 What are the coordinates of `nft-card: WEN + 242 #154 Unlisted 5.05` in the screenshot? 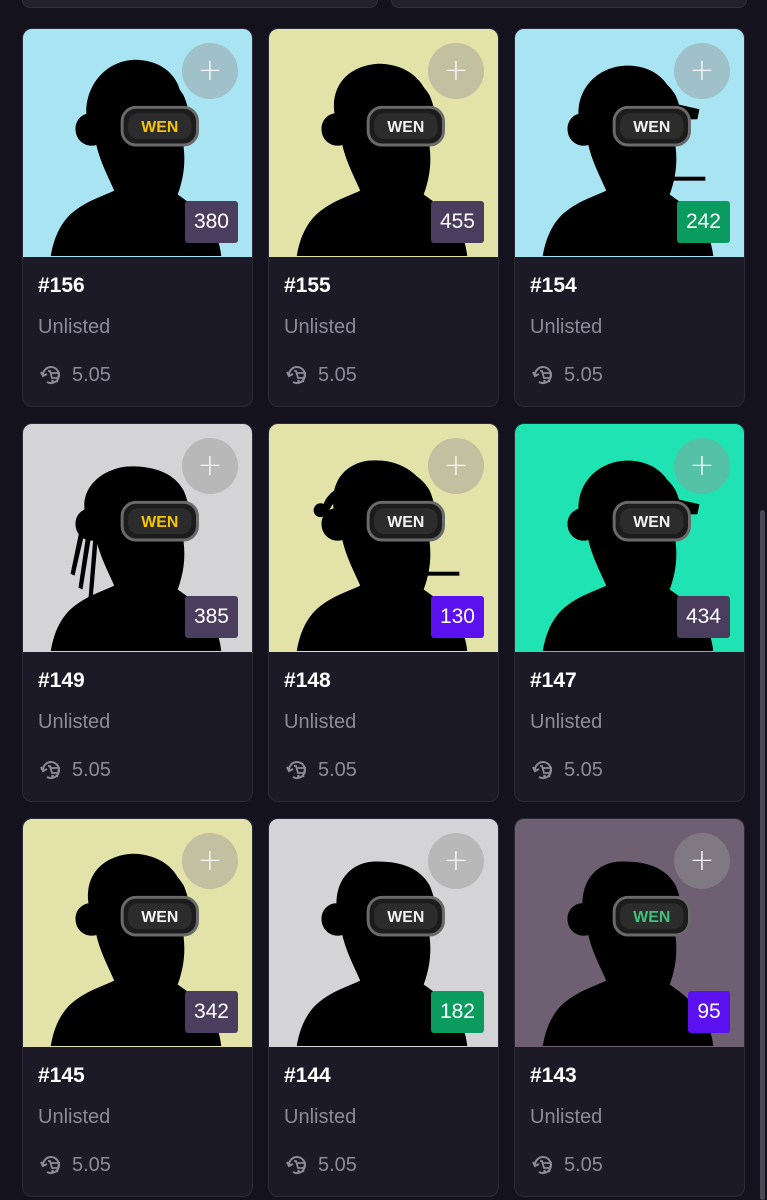 It's located at (629, 217).